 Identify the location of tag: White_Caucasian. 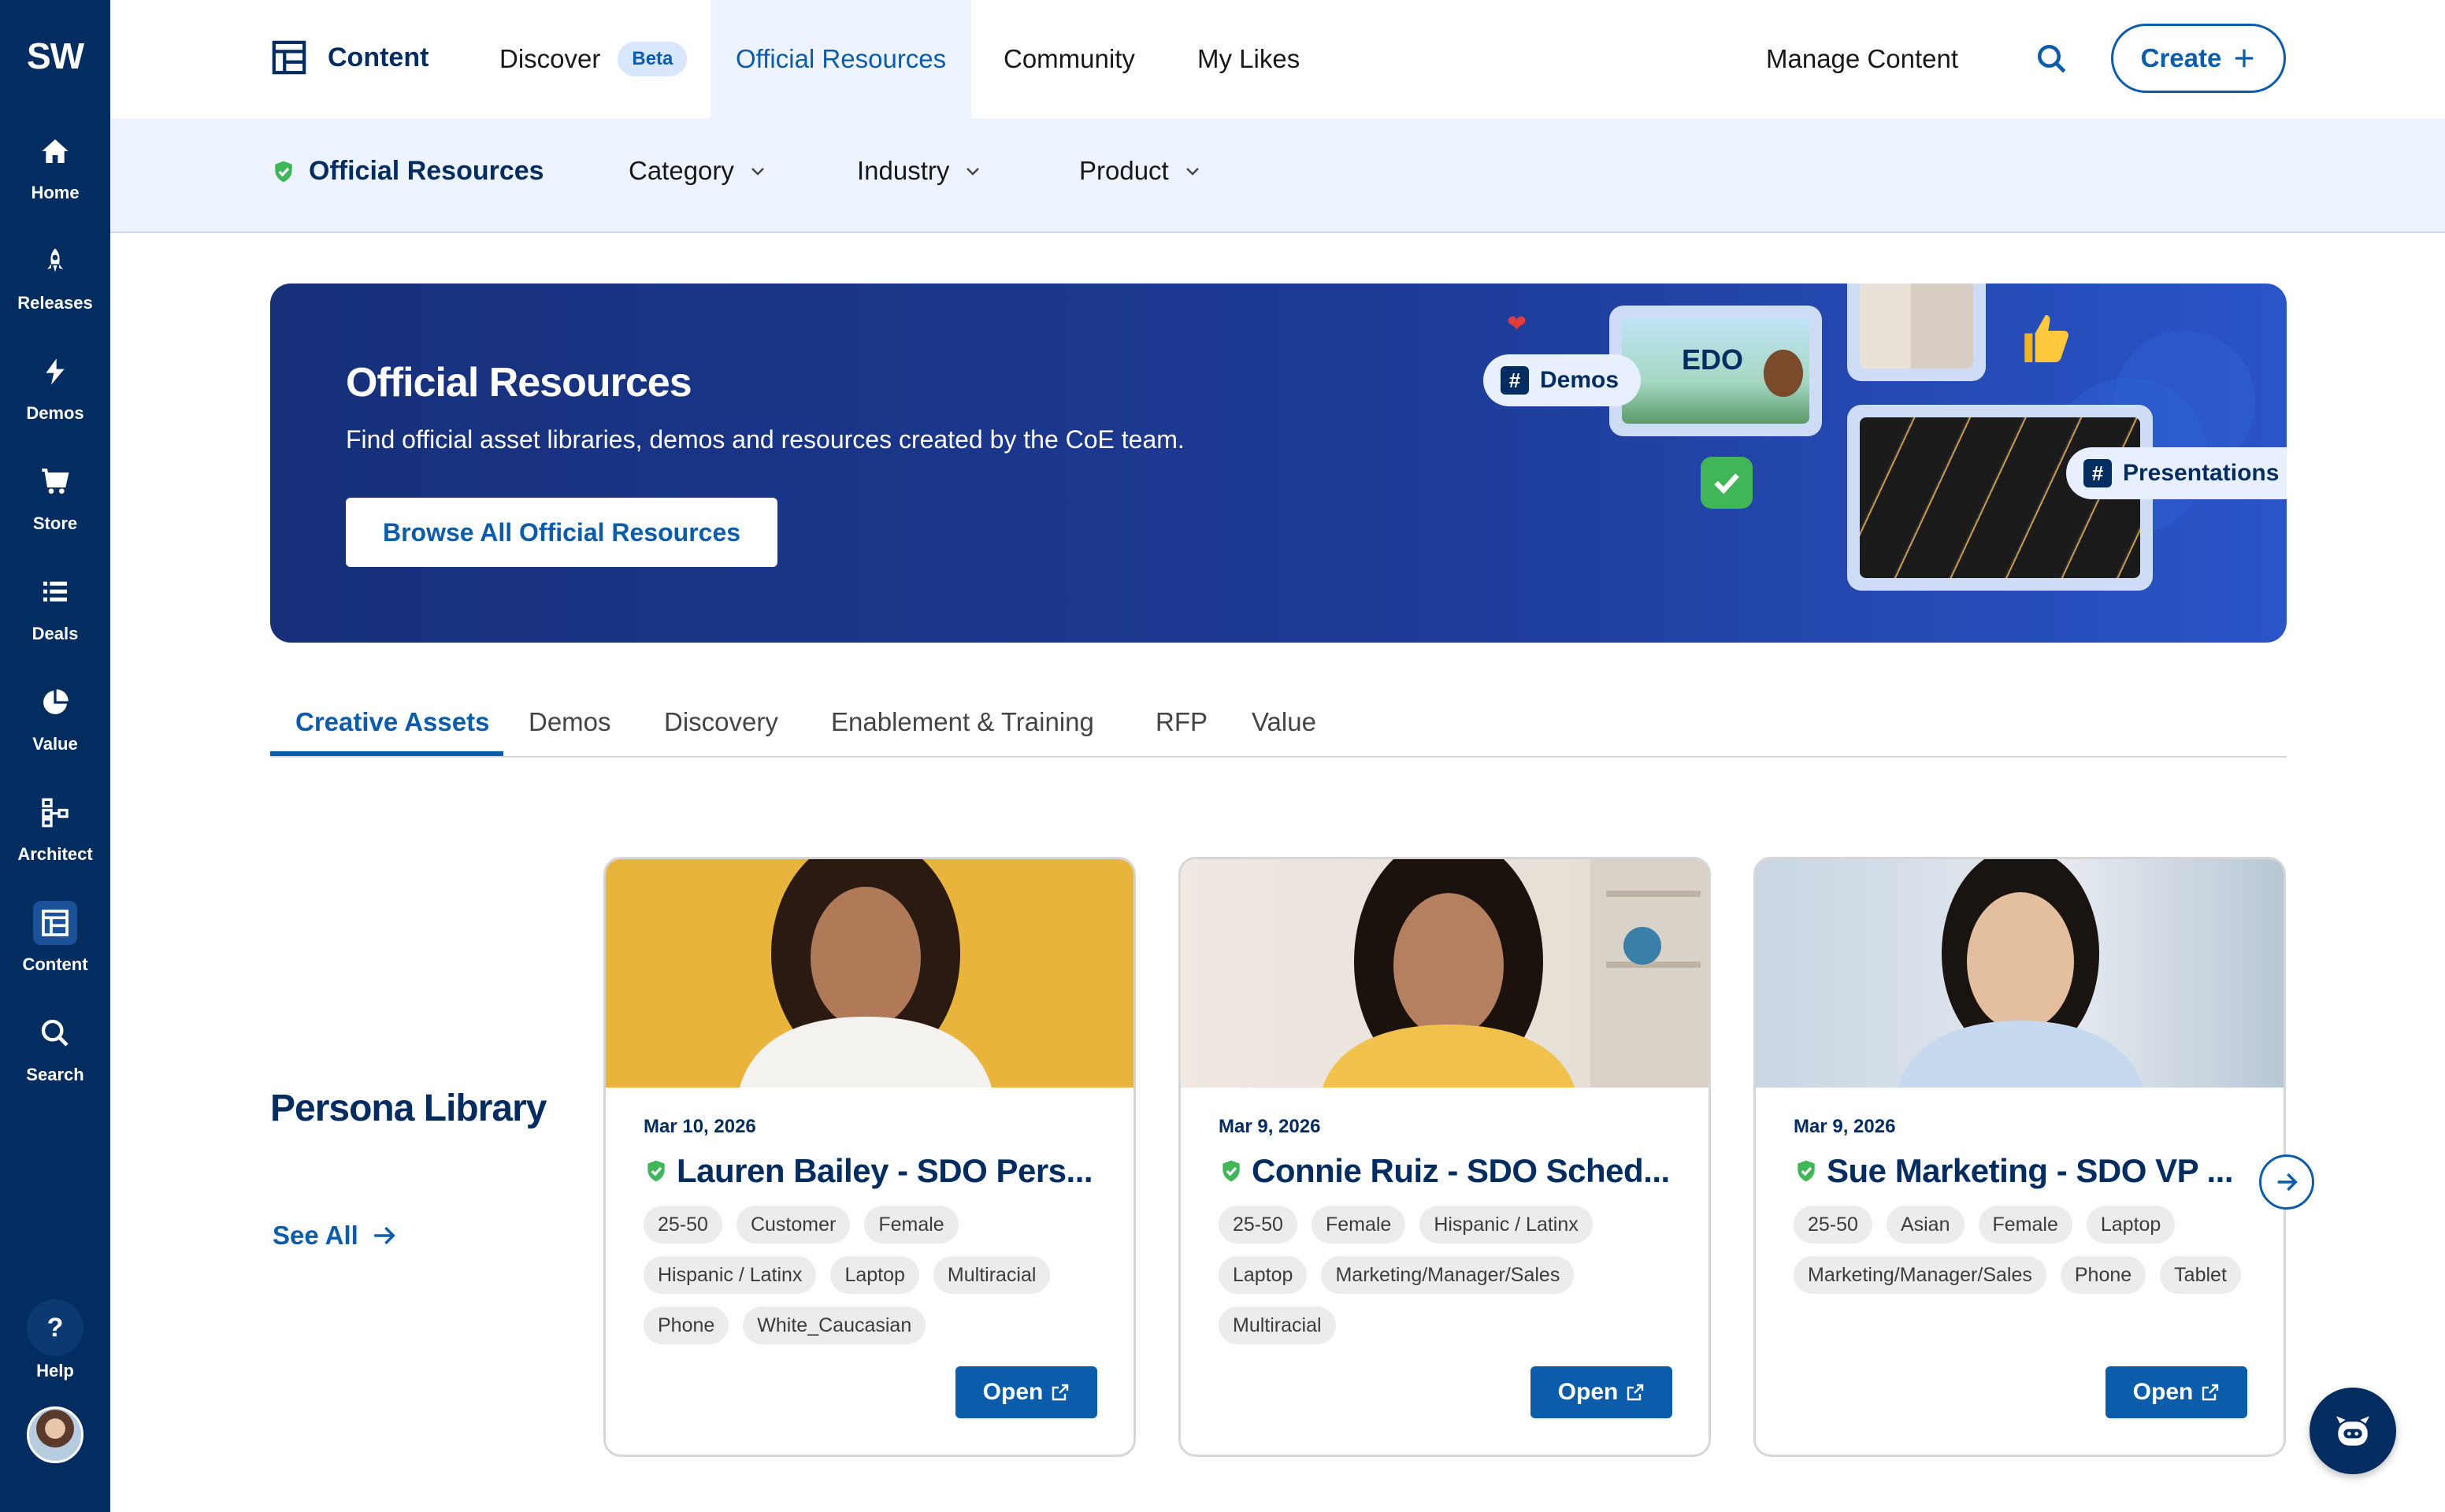
(834, 1325).